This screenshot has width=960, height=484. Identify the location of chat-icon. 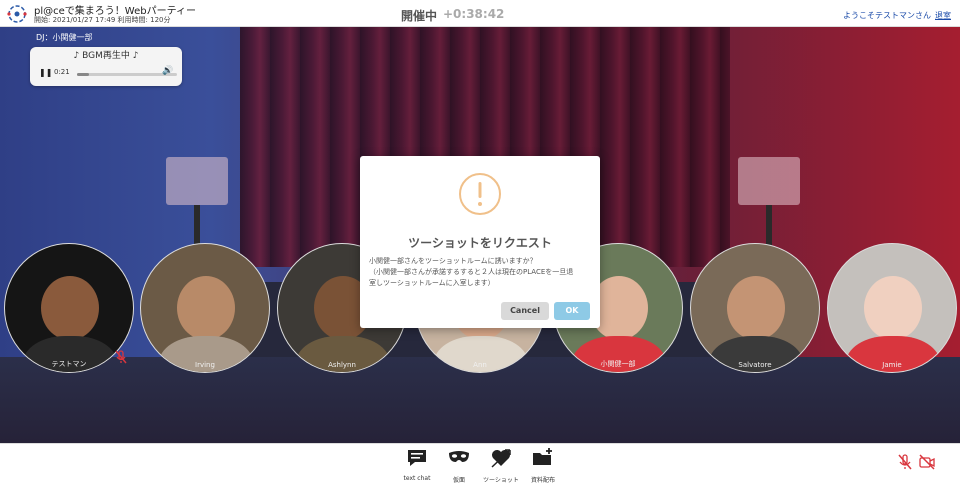
(417, 458).